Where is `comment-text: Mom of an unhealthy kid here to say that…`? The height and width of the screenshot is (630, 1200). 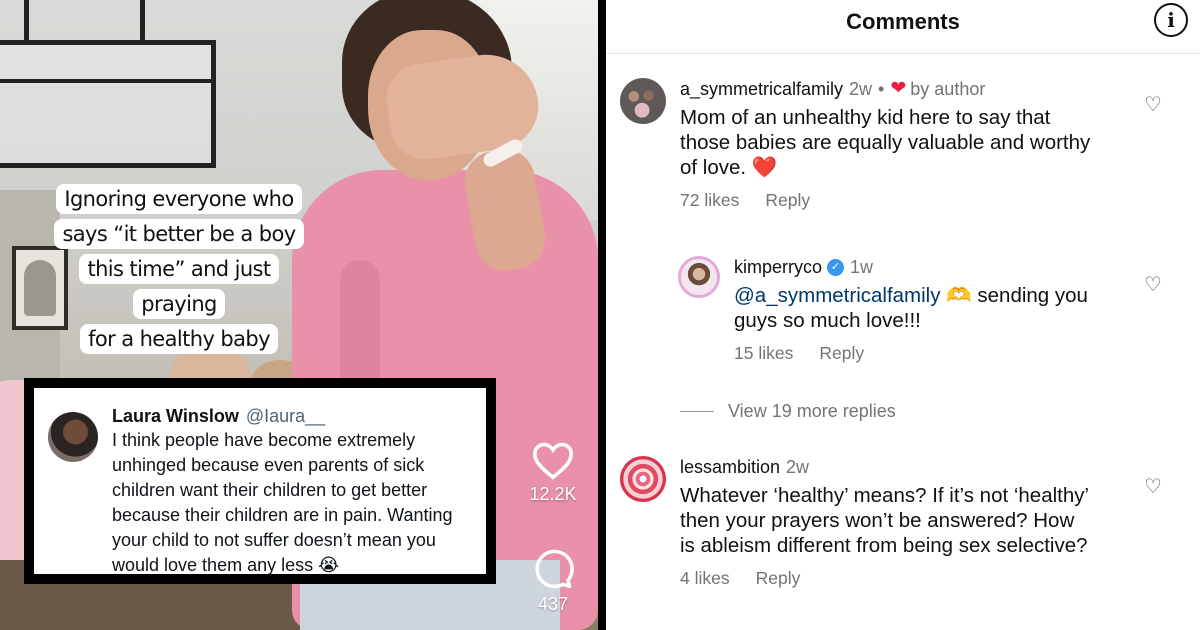
comment-text: Mom of an unhealthy kid here to say that… is located at coordinates (885, 142).